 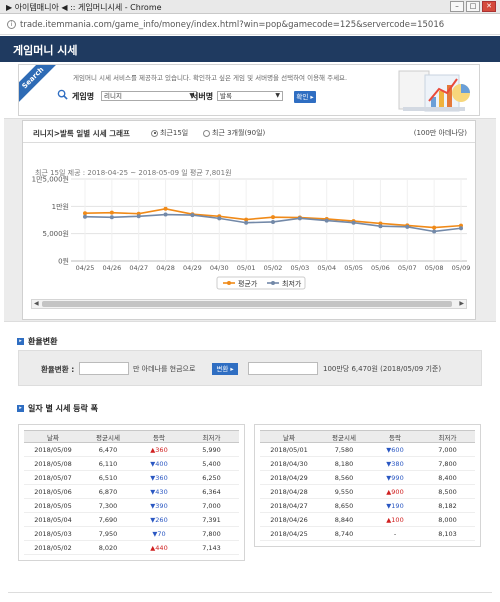 I want to click on x-tick-label: 04/27, so click(x=138, y=268).